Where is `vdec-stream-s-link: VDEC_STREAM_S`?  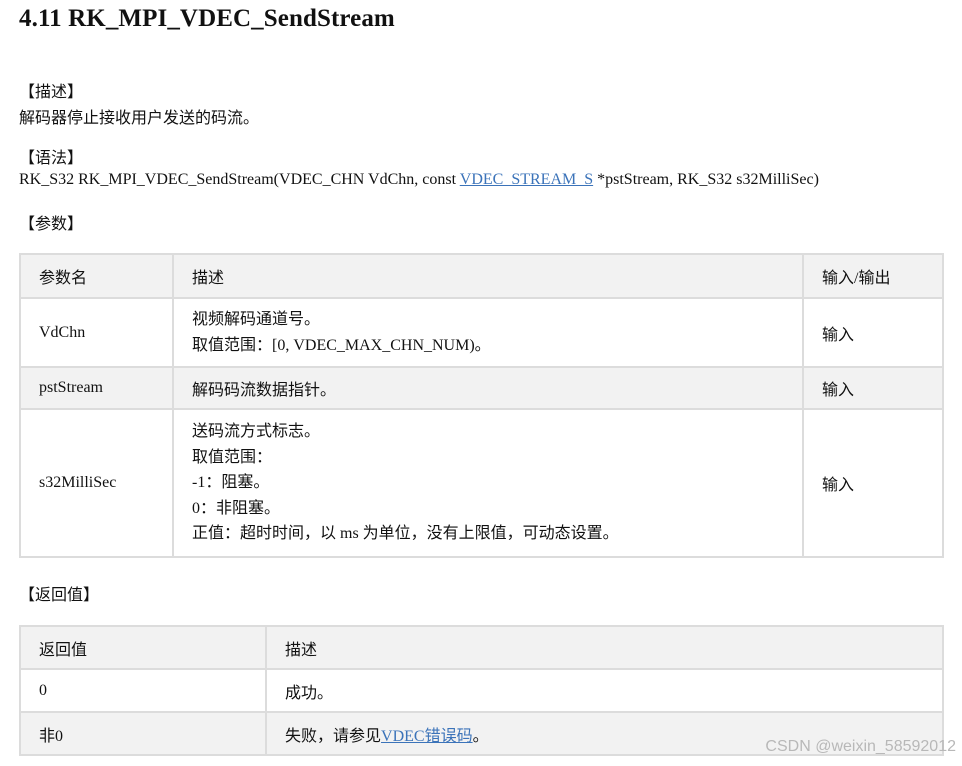 vdec-stream-s-link: VDEC_STREAM_S is located at coordinates (526, 179).